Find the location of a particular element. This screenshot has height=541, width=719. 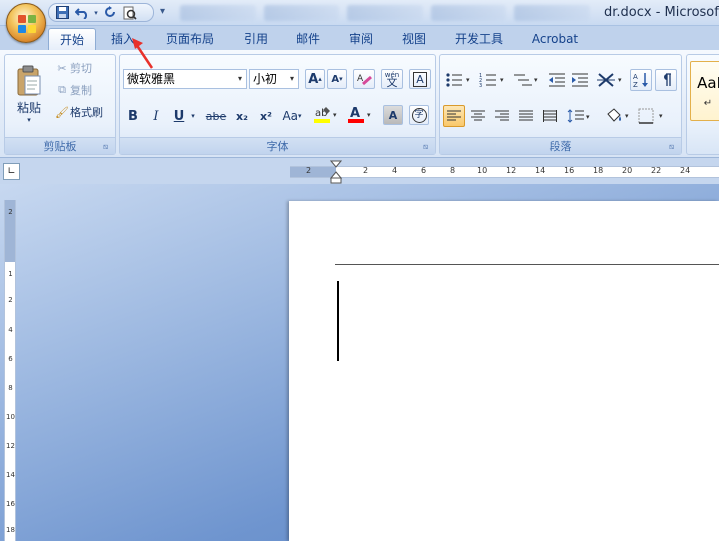

tab-developer: 开发工具 is located at coordinates (479, 39).